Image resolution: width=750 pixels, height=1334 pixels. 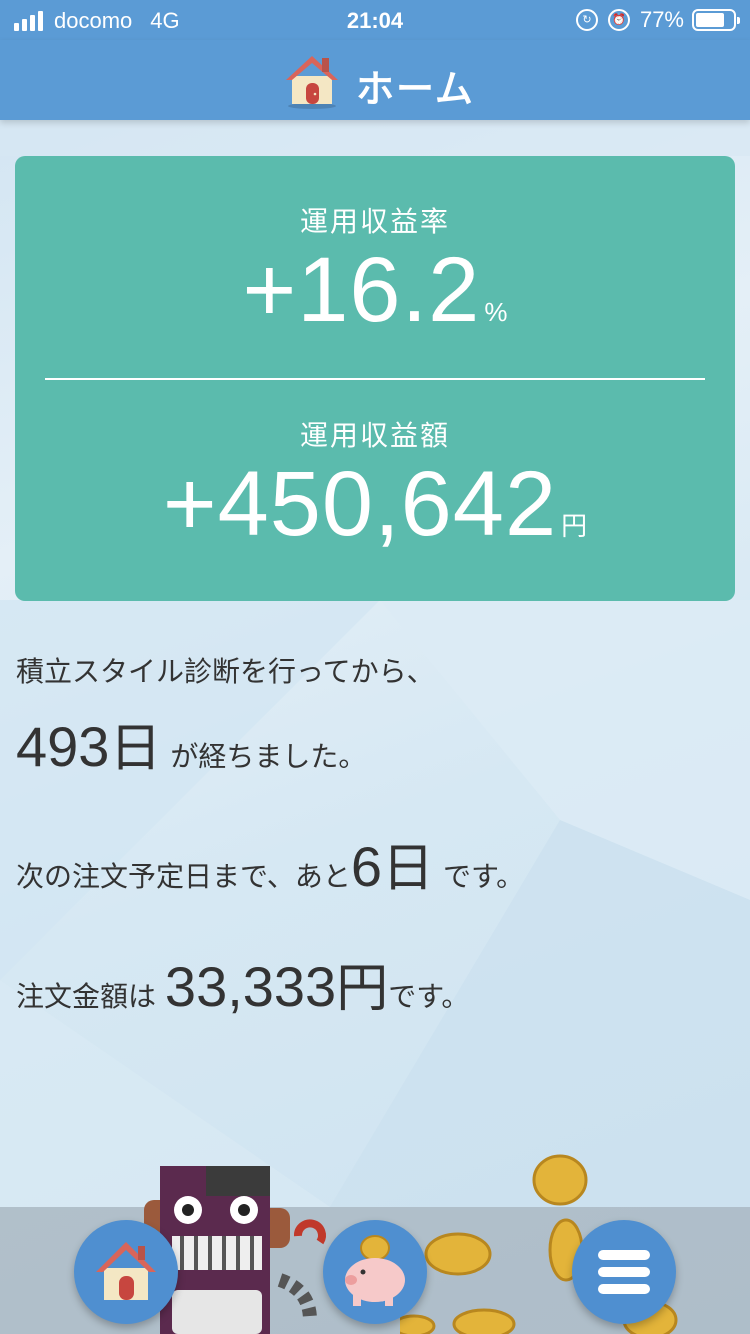 What do you see at coordinates (183, 876) in the screenshot?
I see `next-order-prefix: 次の注文予定日まで、あと` at bounding box center [183, 876].